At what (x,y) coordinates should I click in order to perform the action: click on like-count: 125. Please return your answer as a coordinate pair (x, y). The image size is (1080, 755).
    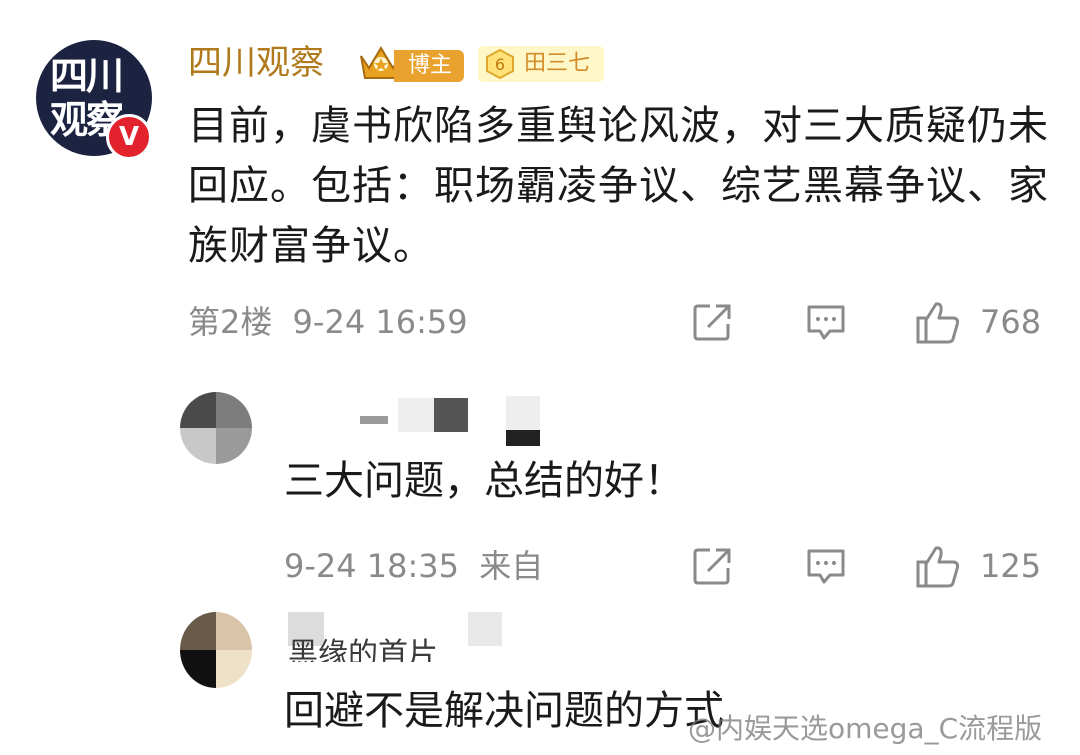
    Looking at the image, I should click on (1011, 566).